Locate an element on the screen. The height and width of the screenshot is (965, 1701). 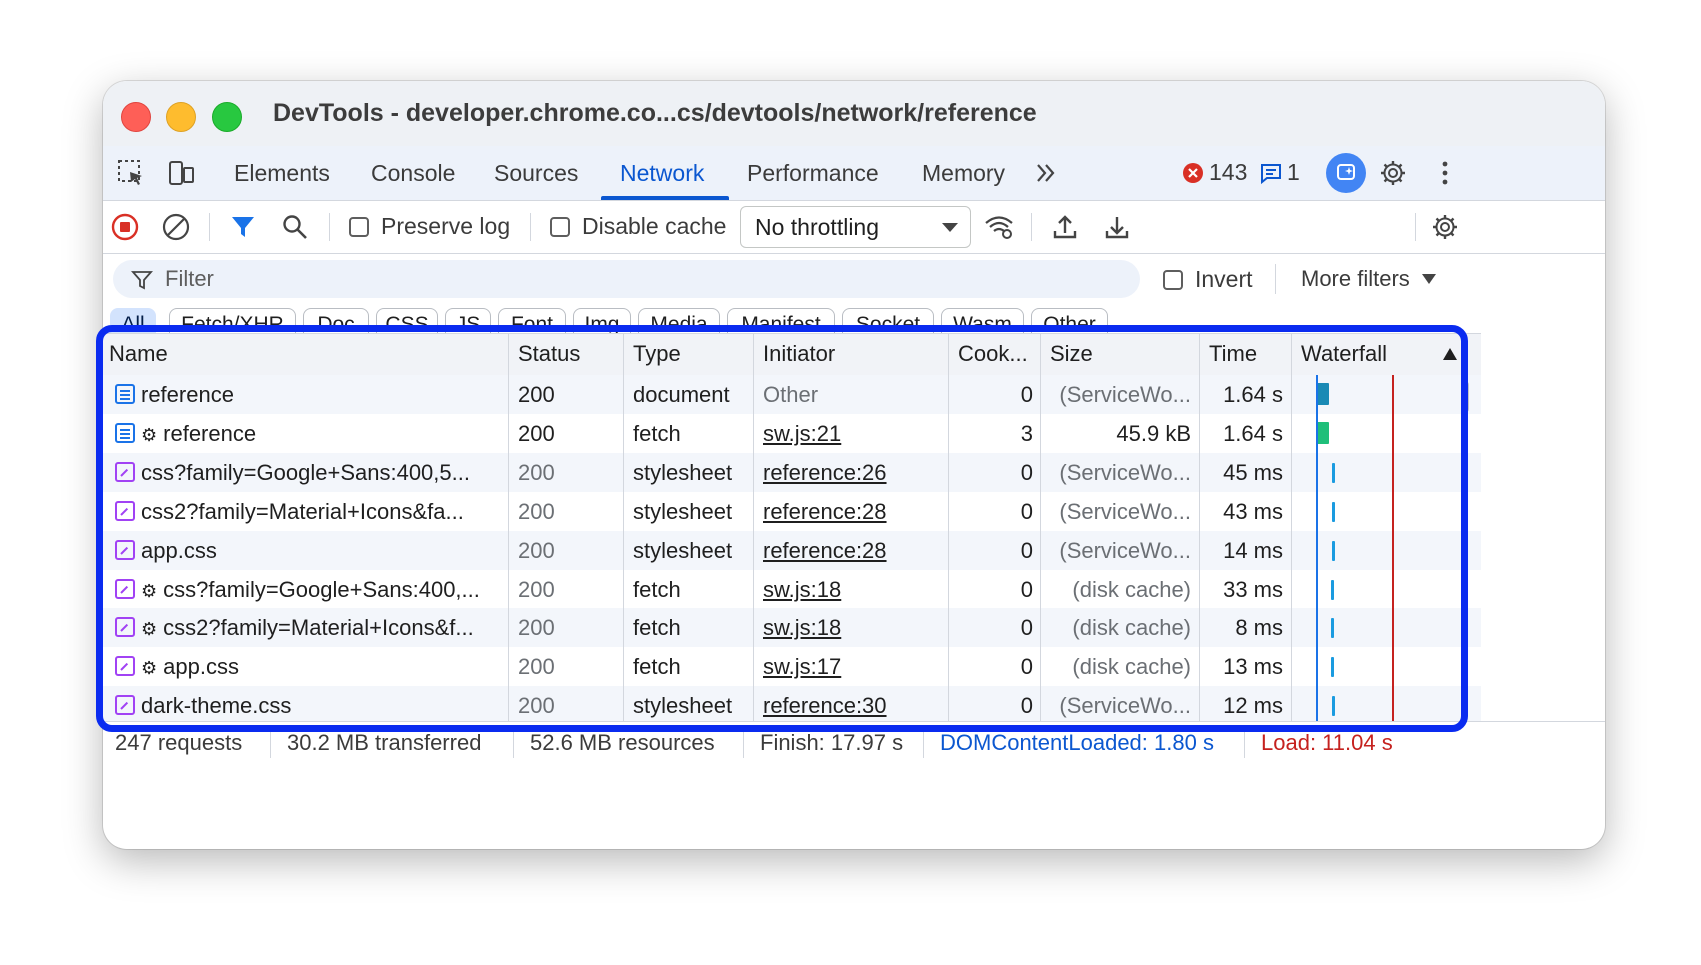
request-name: dark-theme.css is located at coordinates (321, 706).